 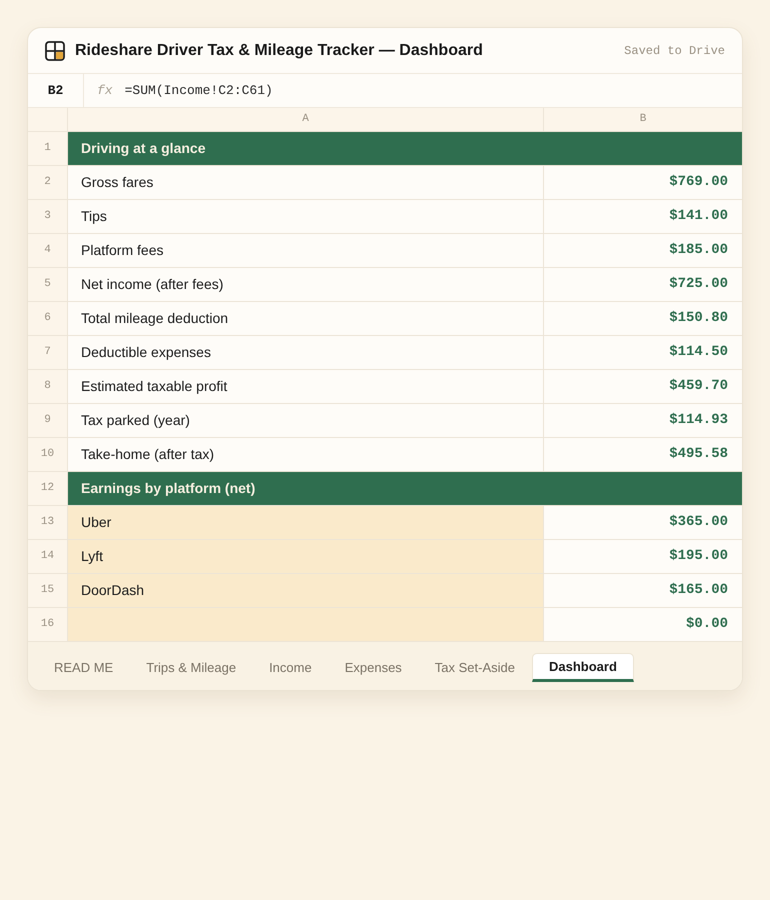 What do you see at coordinates (55, 50) in the screenshot?
I see `grid-icon` at bounding box center [55, 50].